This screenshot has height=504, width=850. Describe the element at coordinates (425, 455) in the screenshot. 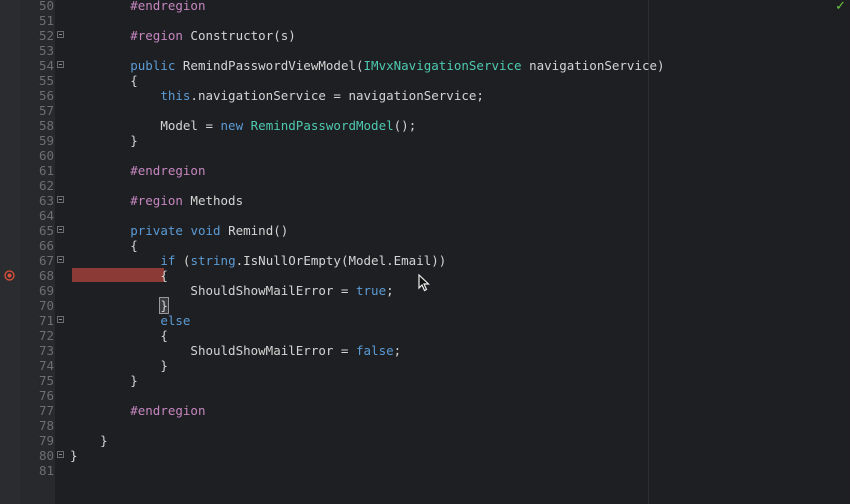

I see `code-line: 80}` at that location.